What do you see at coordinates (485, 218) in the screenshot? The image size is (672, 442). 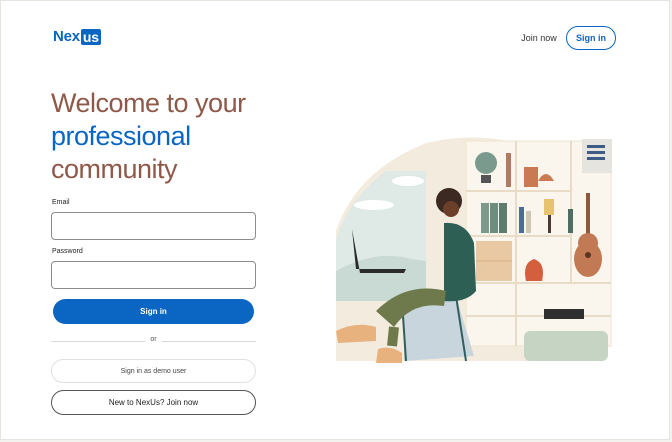 I see `binders` at bounding box center [485, 218].